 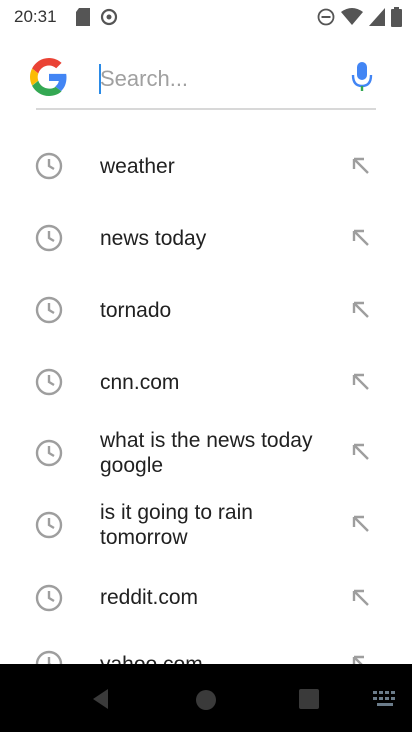 What do you see at coordinates (215, 658) in the screenshot?
I see `suggestion-label: yahoo.com` at bounding box center [215, 658].